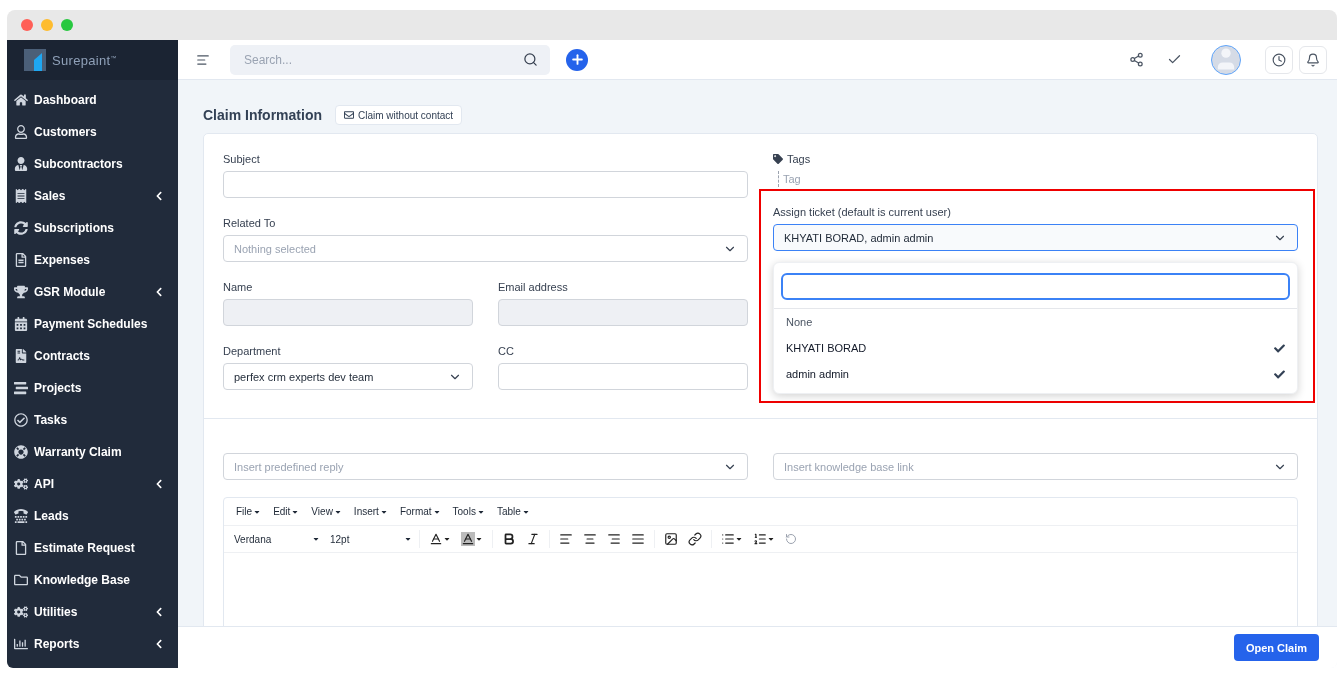  I want to click on sidebar-item: Warranty Claim, so click(92, 452).